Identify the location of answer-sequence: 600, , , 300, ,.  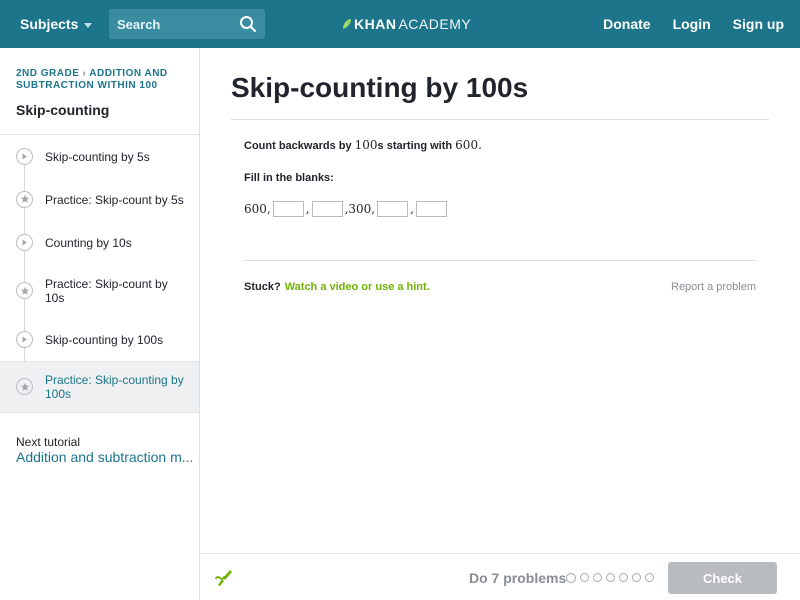
(346, 209).